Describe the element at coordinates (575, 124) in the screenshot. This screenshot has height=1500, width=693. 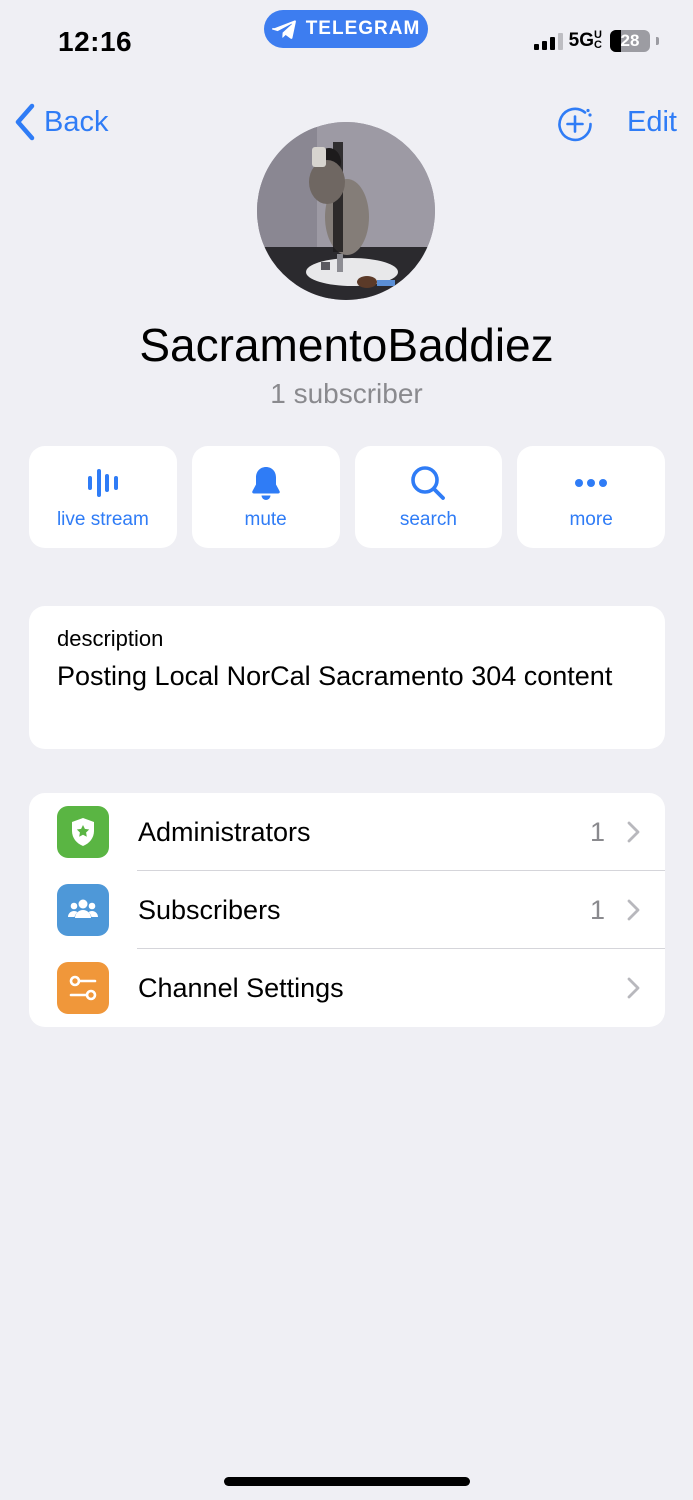
I see `add-member-icon` at that location.